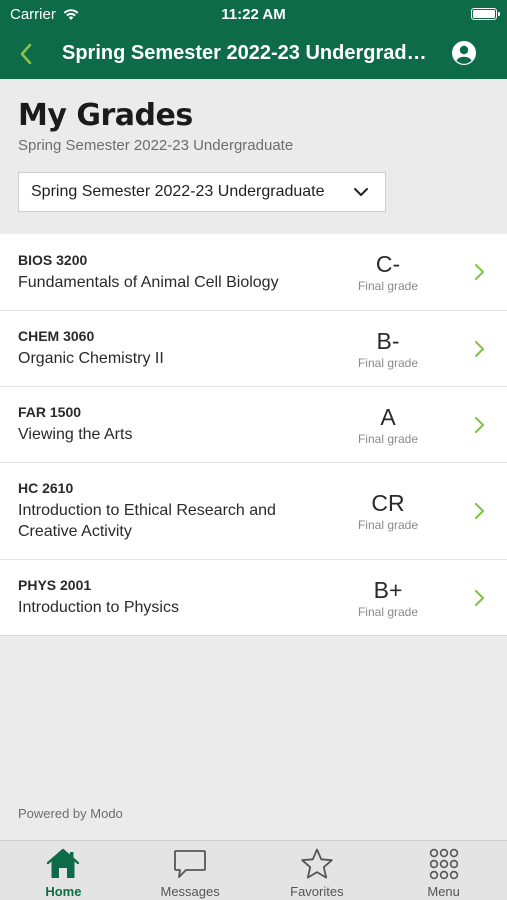 Image resolution: width=507 pixels, height=900 pixels. I want to click on course-name: Viewing the Arts, so click(75, 434).